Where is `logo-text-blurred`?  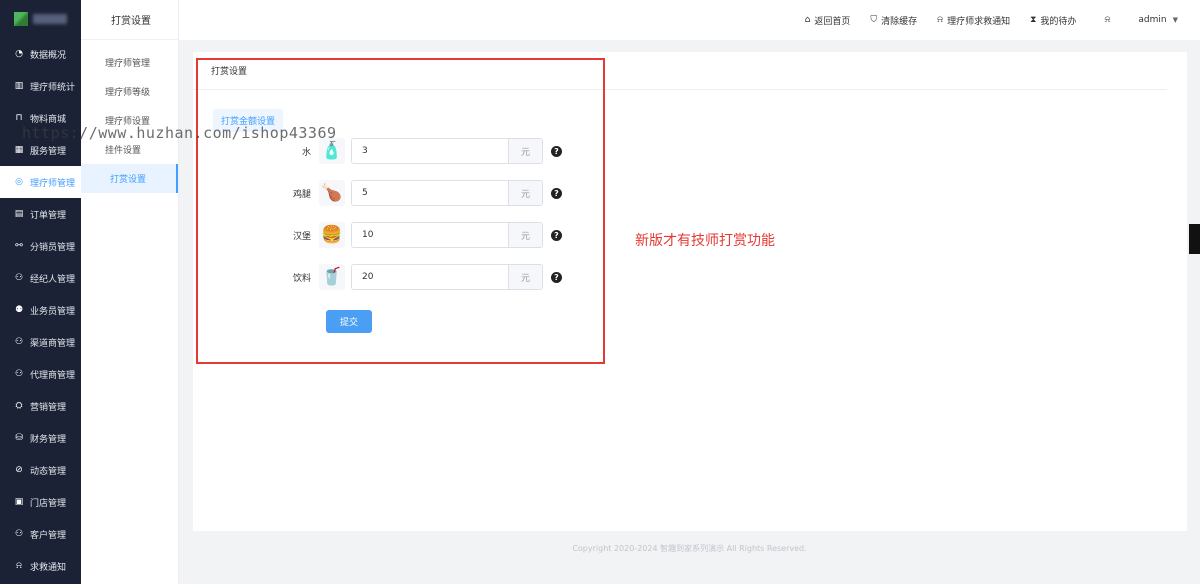 logo-text-blurred is located at coordinates (50, 19).